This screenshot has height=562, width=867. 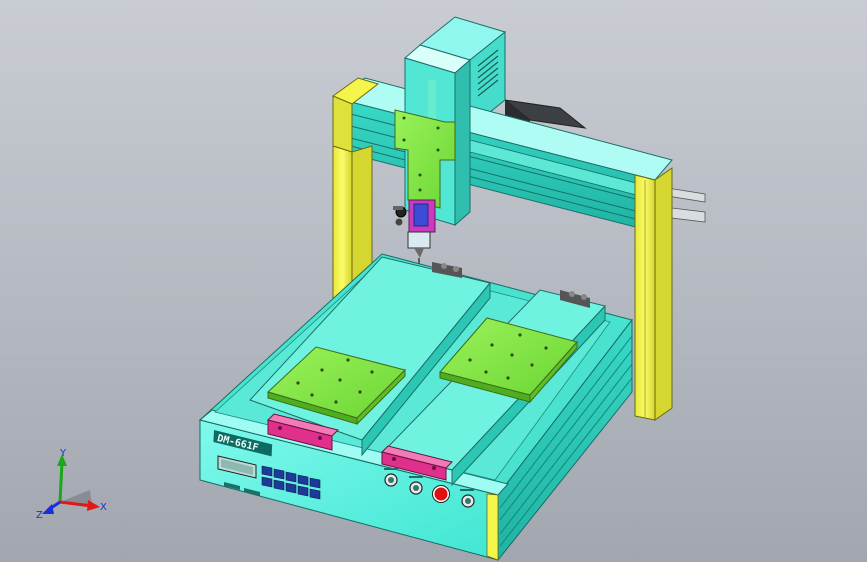 I want to click on xyz-triad-icon: Y X Z, so click(x=71, y=484).